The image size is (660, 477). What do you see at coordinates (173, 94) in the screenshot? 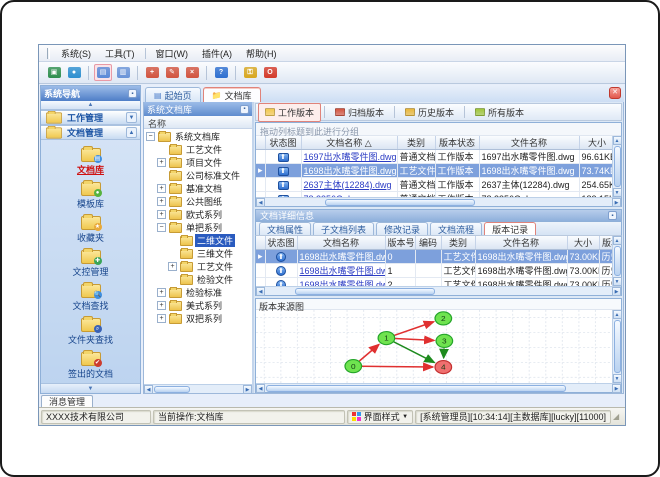
I see `tab-起始页: ▤ 起始页` at bounding box center [173, 94].